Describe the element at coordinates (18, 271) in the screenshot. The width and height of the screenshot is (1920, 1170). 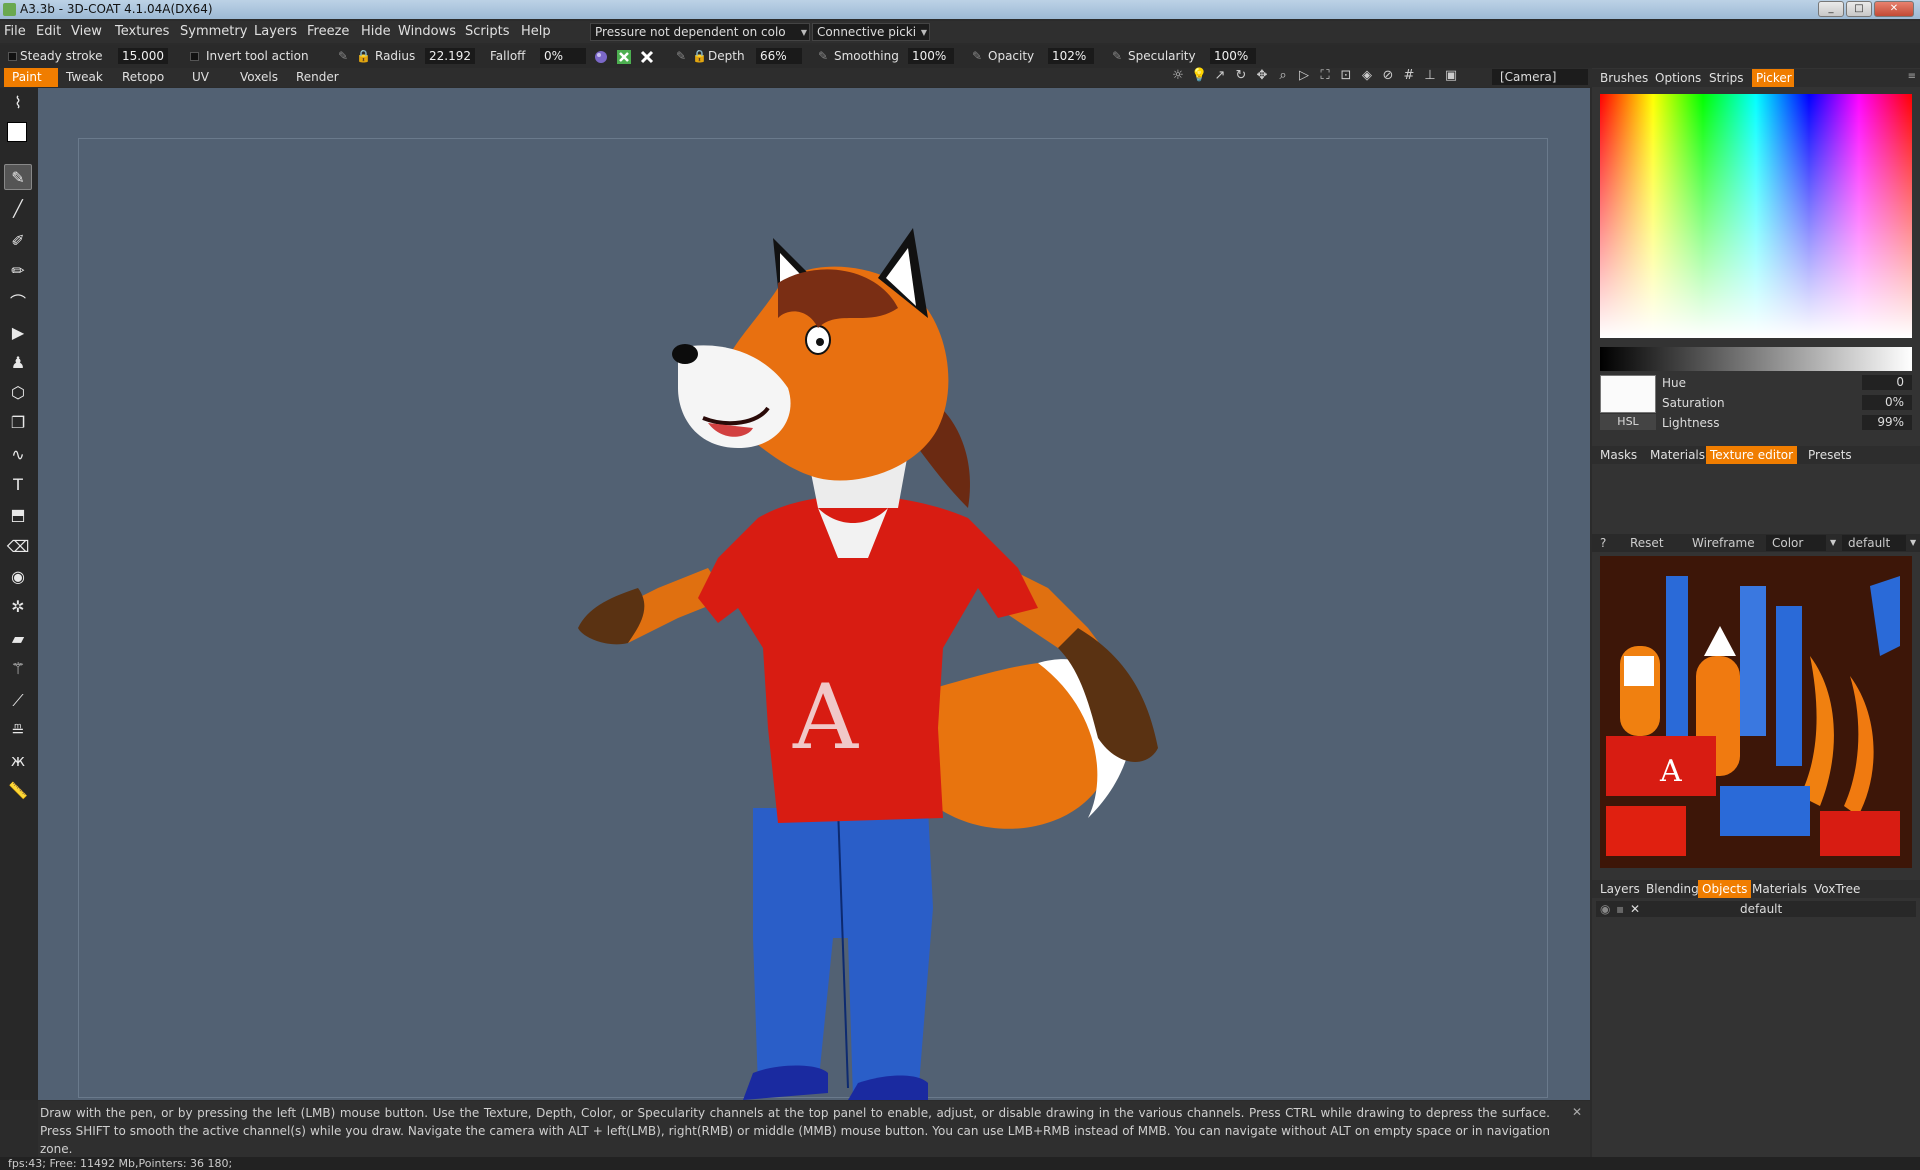
I see `airbrush-icon: ✏` at that location.